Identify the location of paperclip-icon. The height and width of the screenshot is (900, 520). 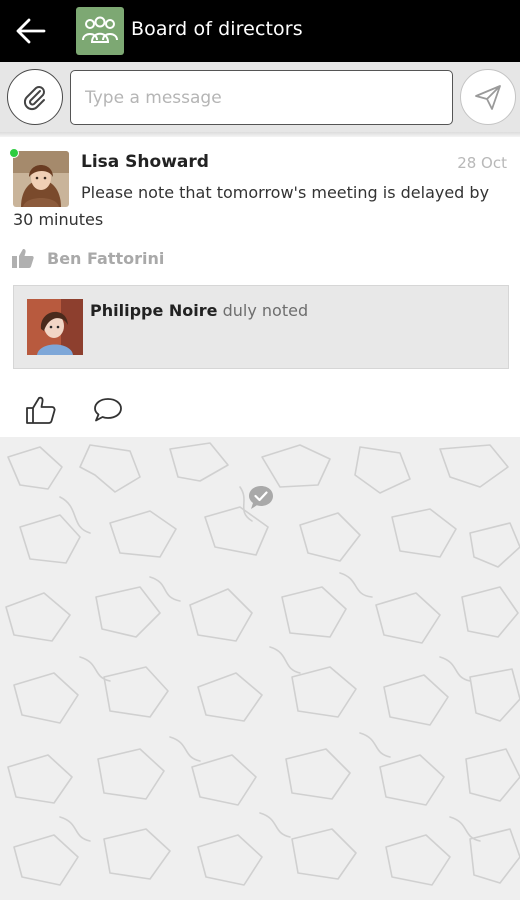
(34, 98).